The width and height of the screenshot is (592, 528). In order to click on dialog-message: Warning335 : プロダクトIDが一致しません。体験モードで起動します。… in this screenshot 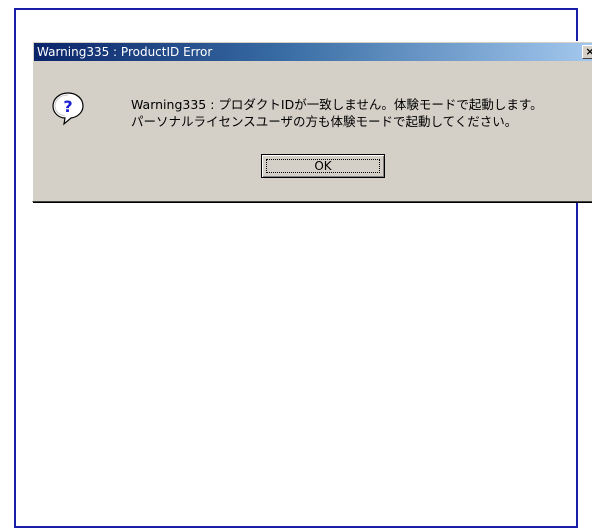, I will do `click(337, 113)`.